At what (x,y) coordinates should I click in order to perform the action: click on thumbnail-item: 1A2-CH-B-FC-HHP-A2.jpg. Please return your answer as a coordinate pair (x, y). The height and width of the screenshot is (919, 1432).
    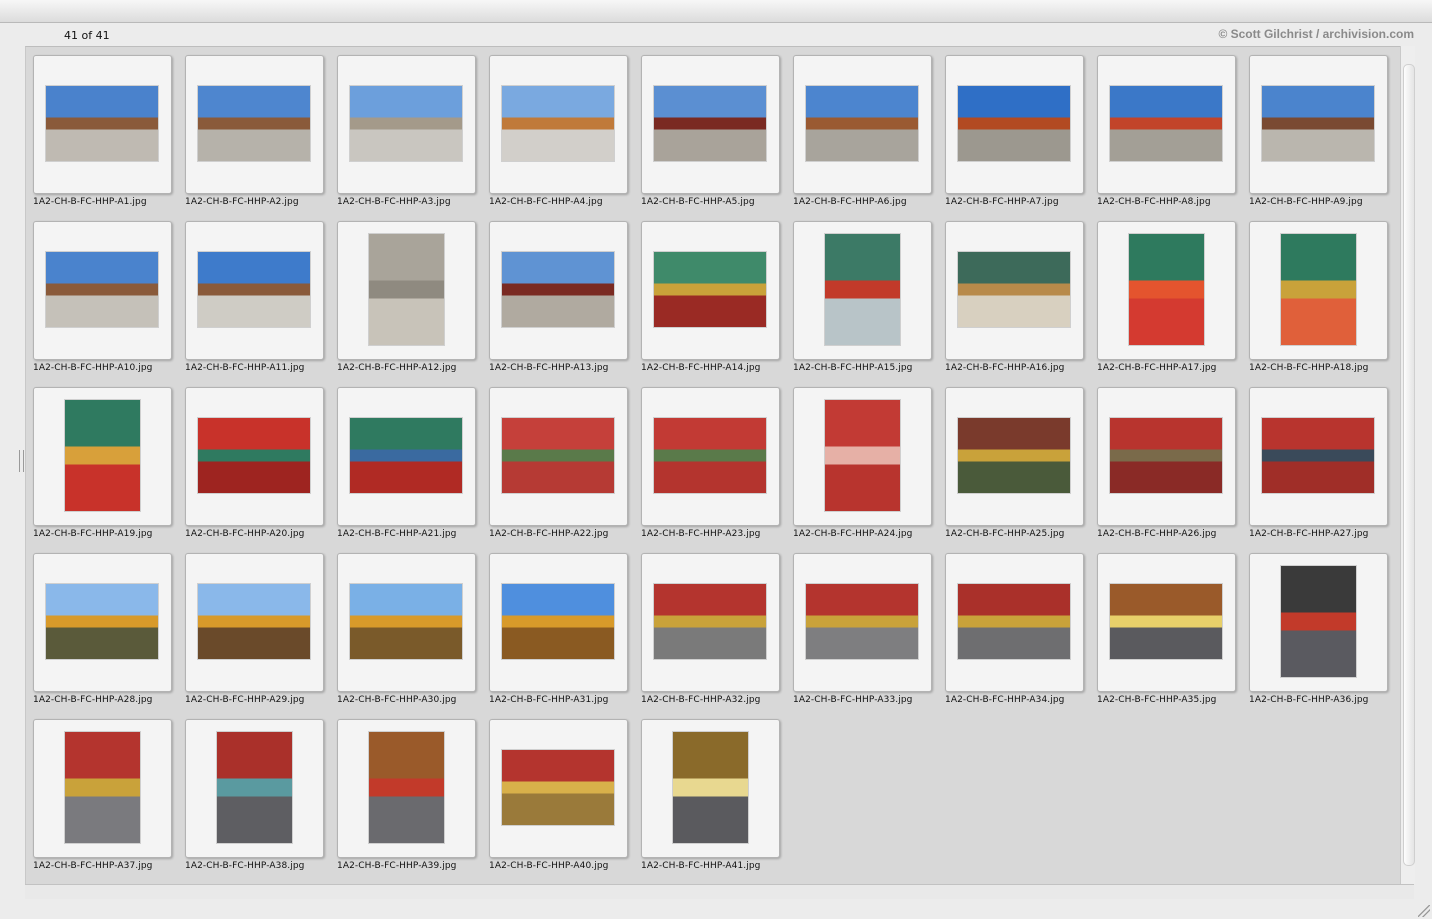
    Looking at the image, I should click on (254, 130).